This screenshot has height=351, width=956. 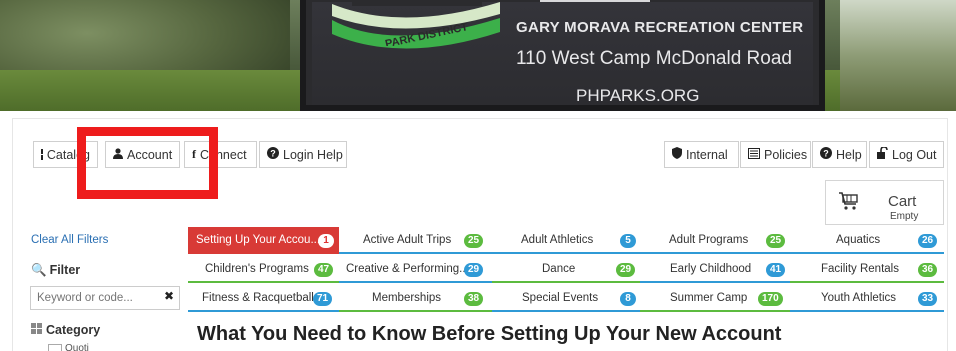 What do you see at coordinates (65, 154) in the screenshot?
I see `catalog-button: Catalog` at bounding box center [65, 154].